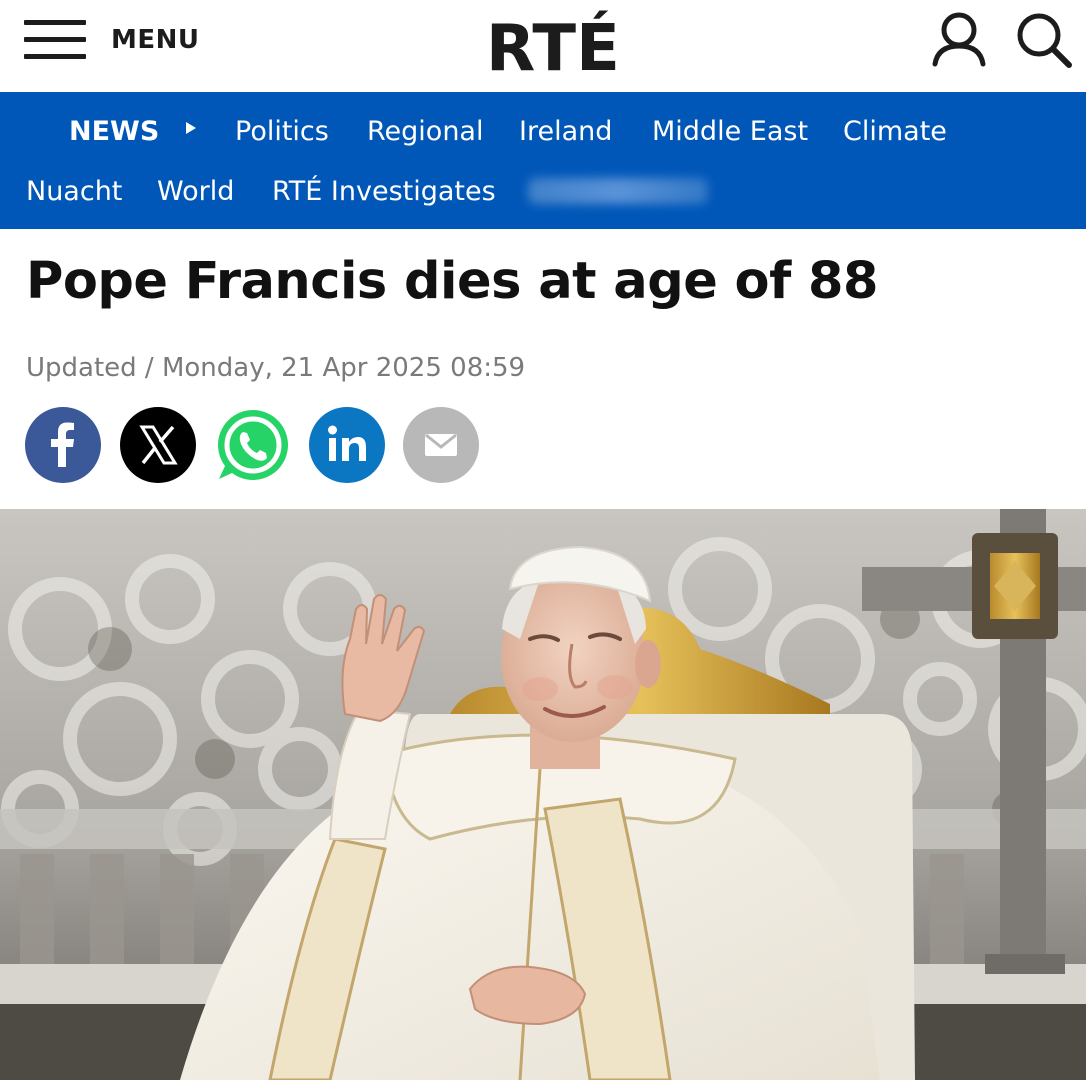 This screenshot has width=1086, height=1080. Describe the element at coordinates (114, 131) in the screenshot. I see `nav-section-news: NEWS` at that location.